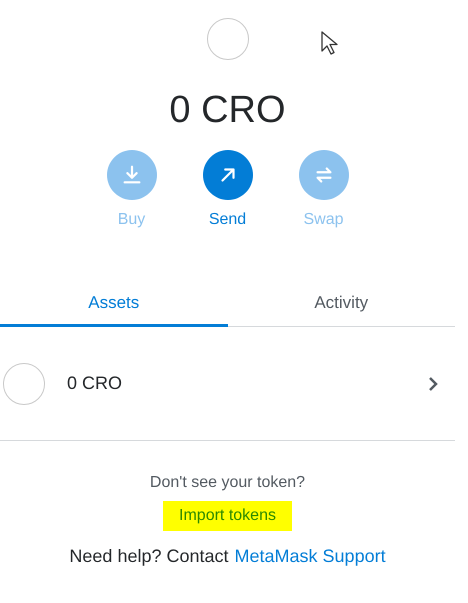 Image resolution: width=468 pixels, height=603 pixels. What do you see at coordinates (329, 43) in the screenshot?
I see `cursor-icon` at bounding box center [329, 43].